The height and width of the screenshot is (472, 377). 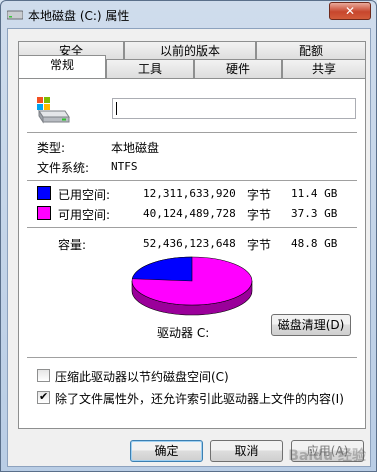 What do you see at coordinates (63, 168) in the screenshot?
I see `filesystem-label: 文件系统:` at bounding box center [63, 168].